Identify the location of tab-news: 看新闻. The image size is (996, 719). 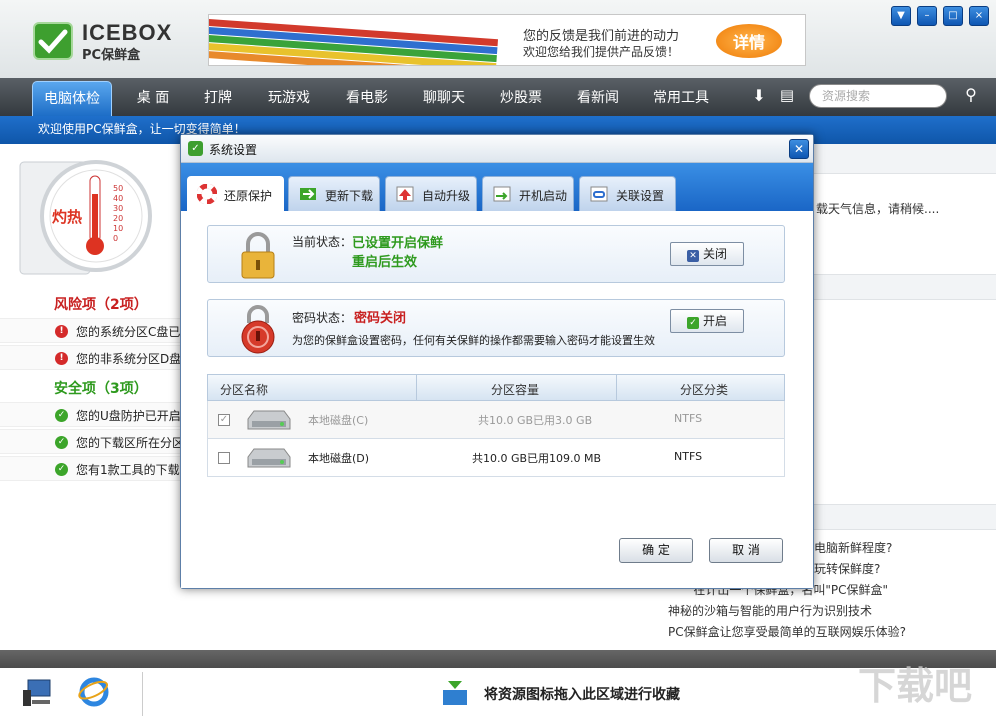
(598, 98).